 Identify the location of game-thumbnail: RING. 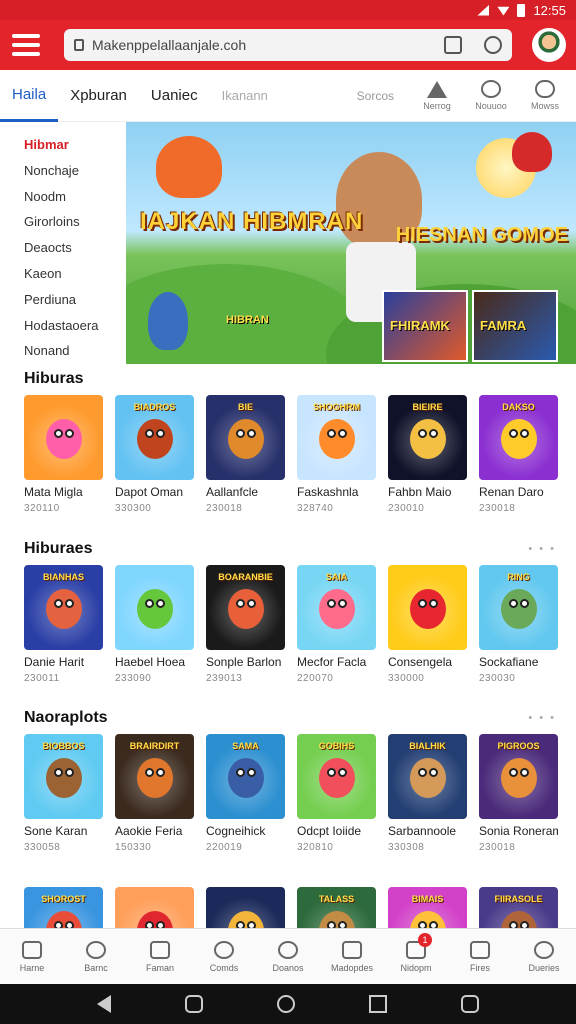
(518, 607).